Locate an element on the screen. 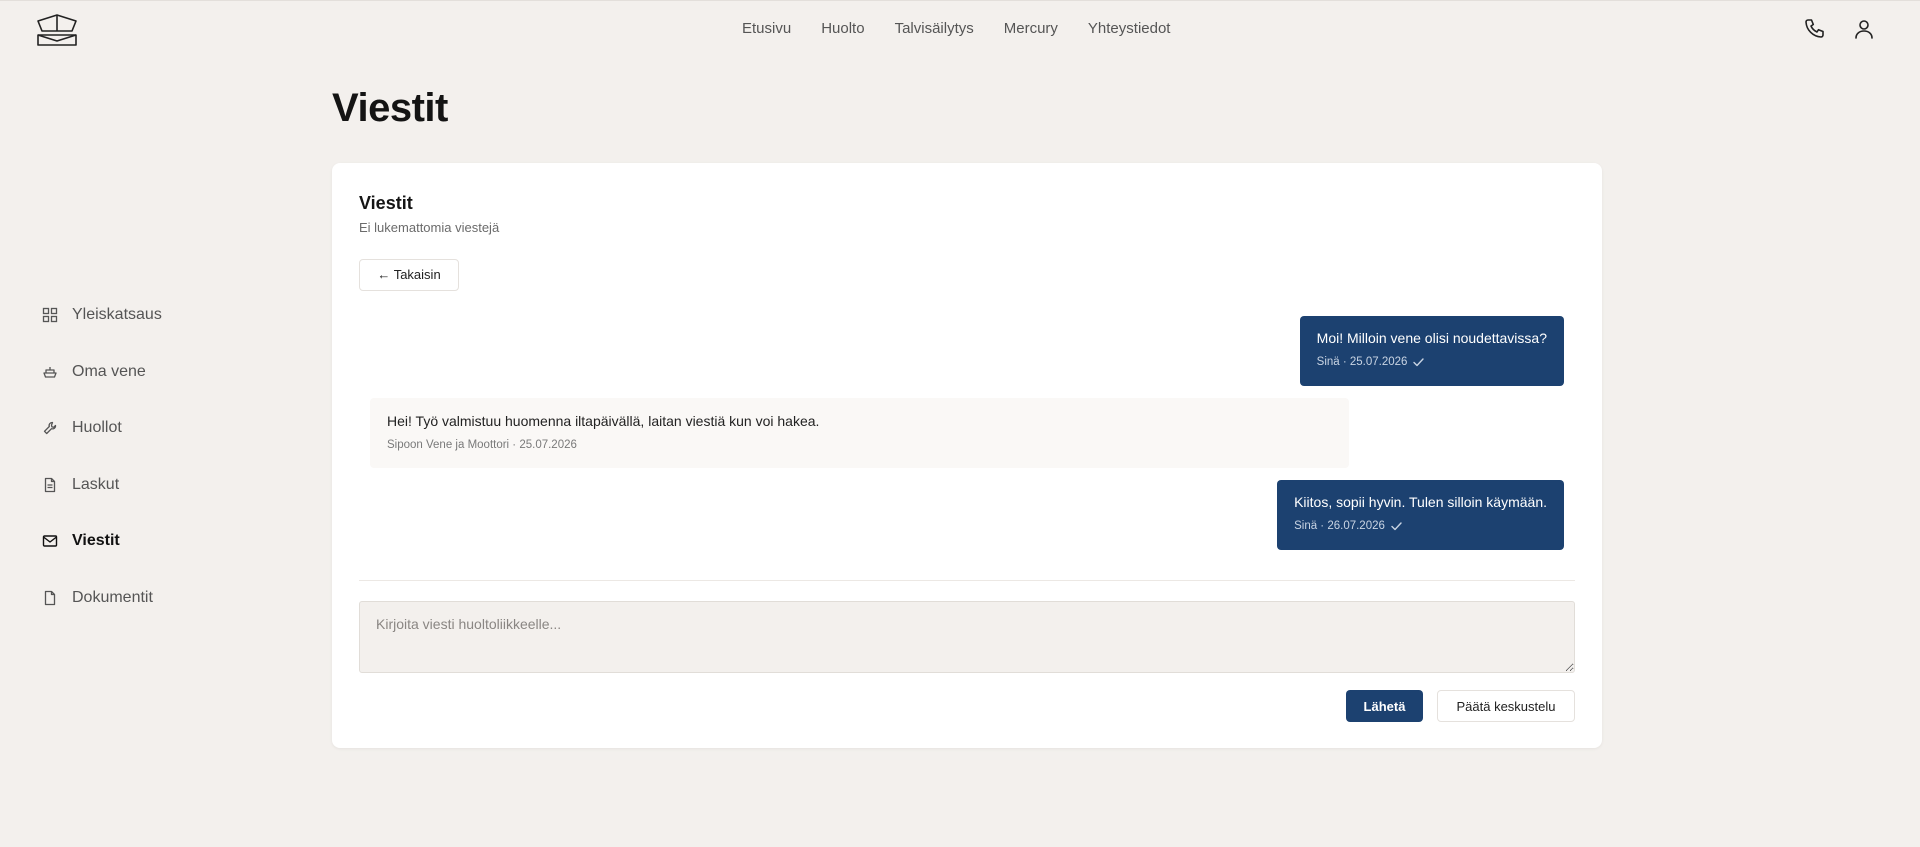  logo-icon is located at coordinates (57, 30).